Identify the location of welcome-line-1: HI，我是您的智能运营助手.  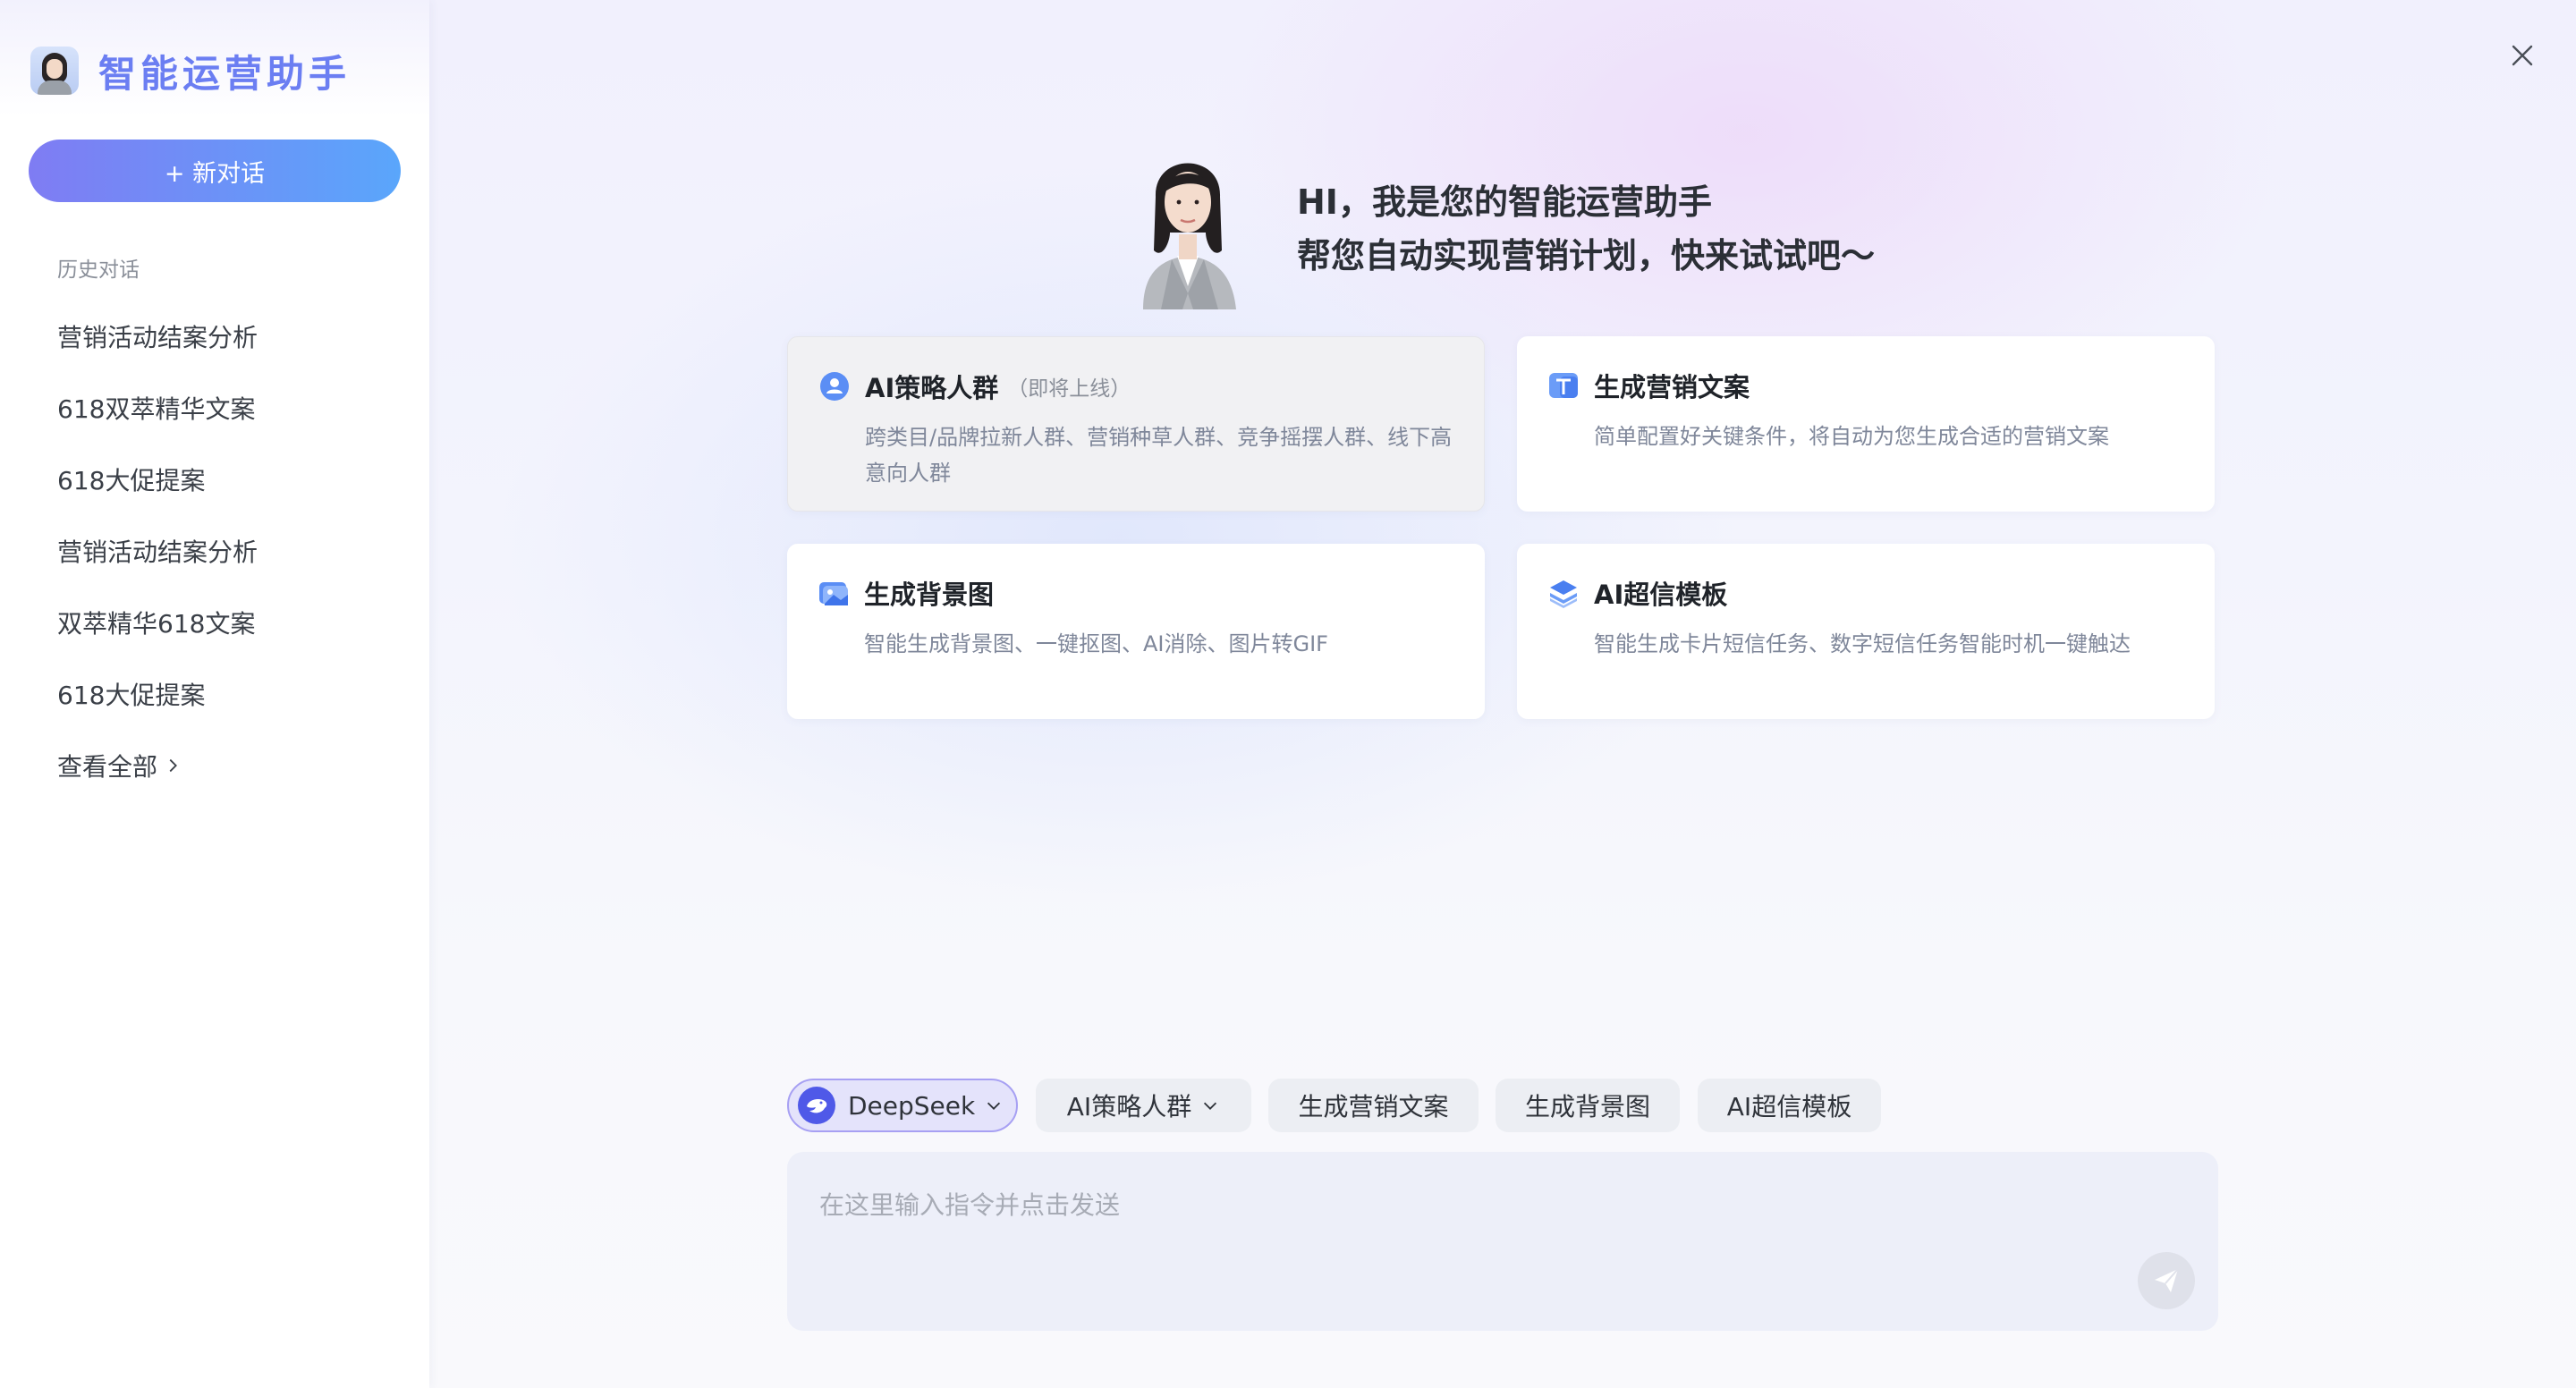
(1504, 202).